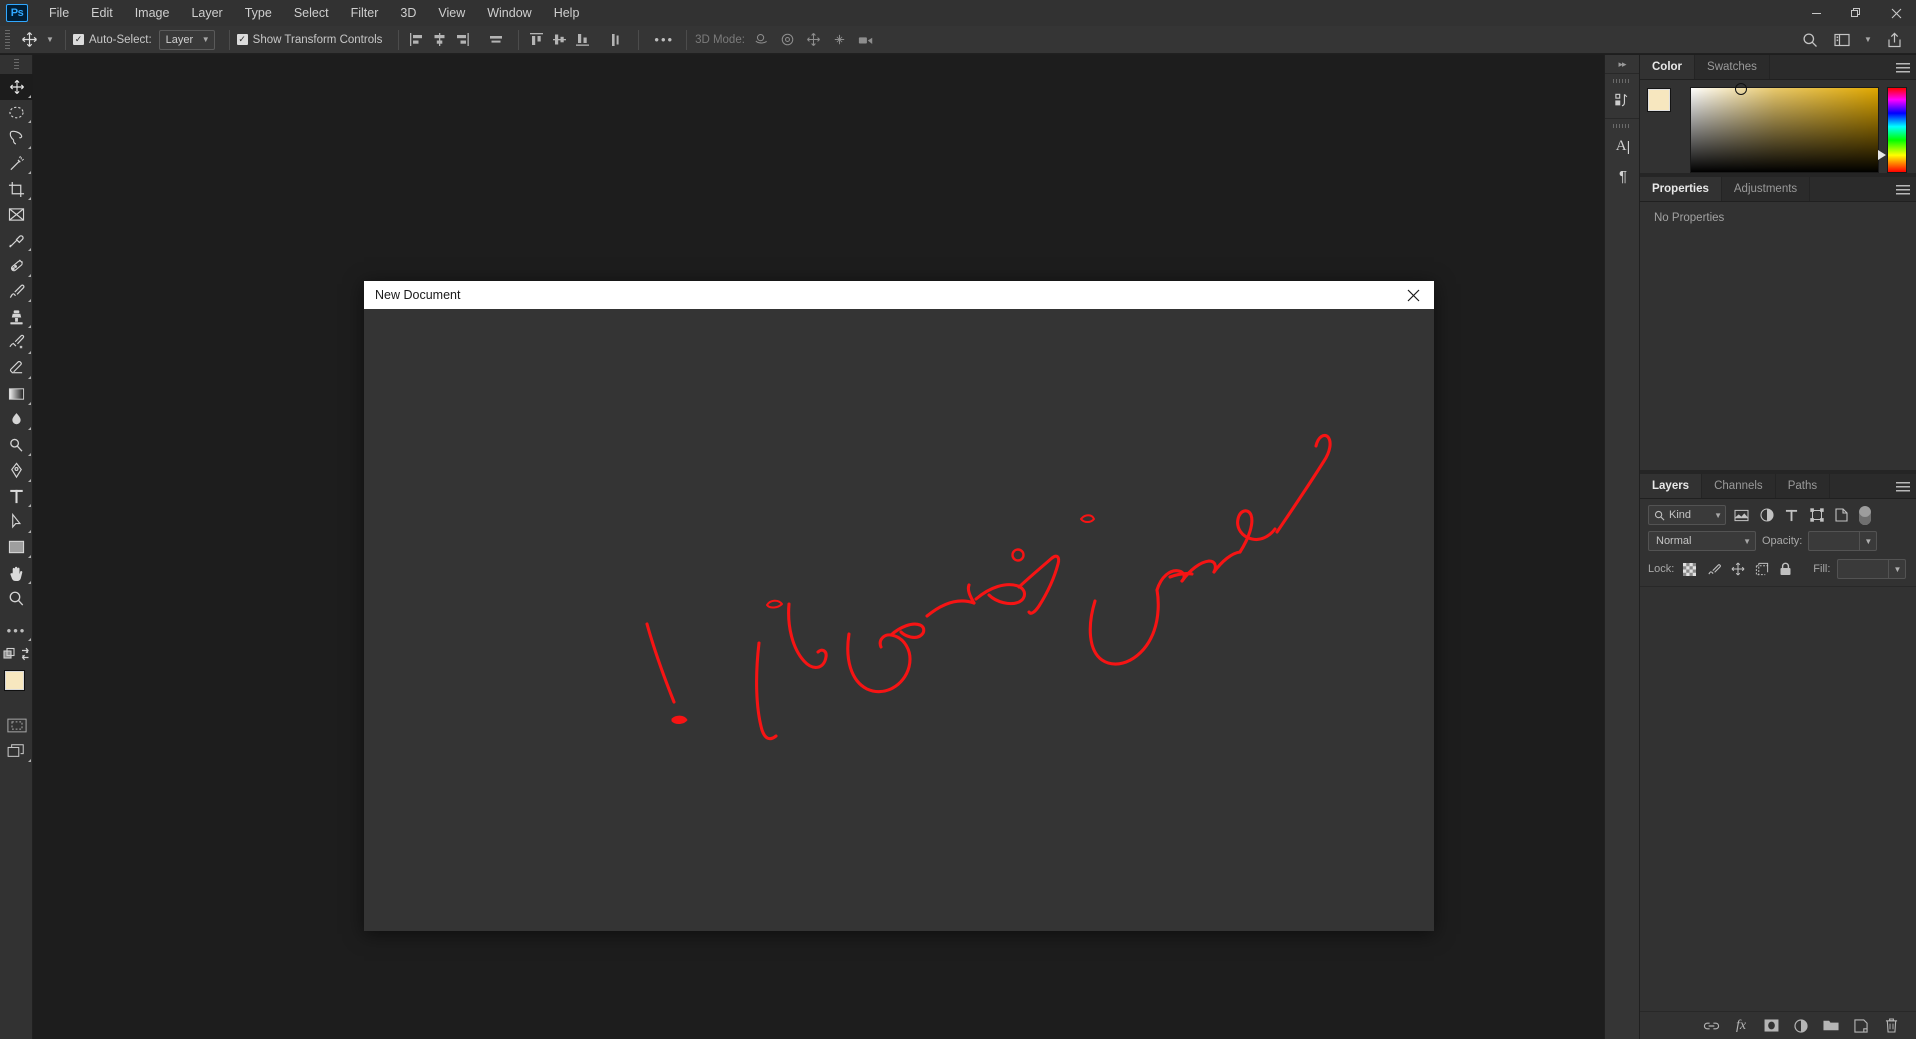  I want to click on menu-item-file: File, so click(59, 13).